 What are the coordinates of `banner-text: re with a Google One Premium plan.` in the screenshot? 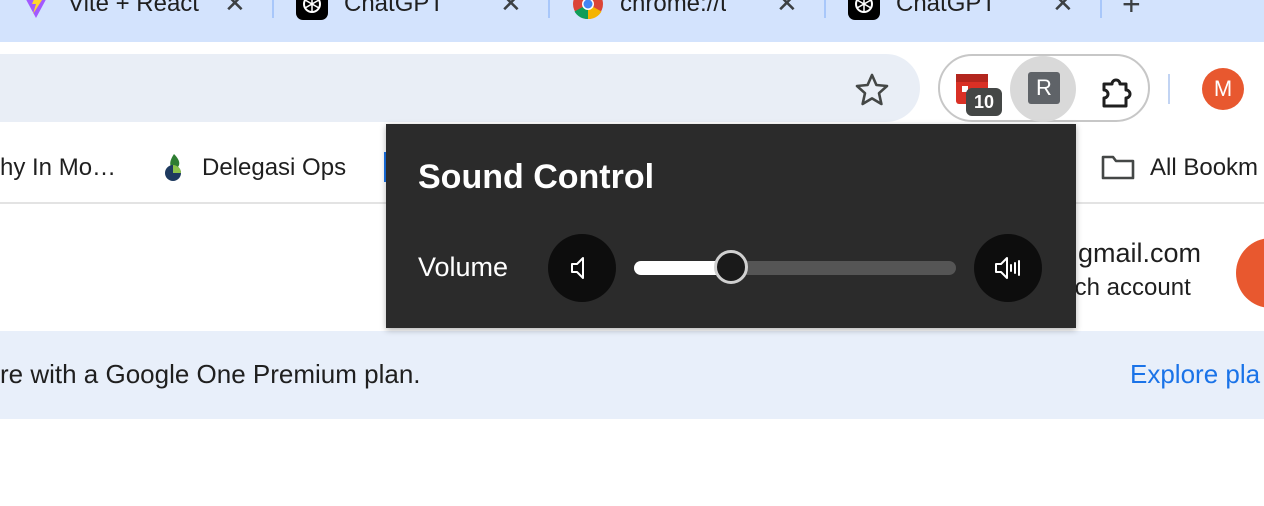 It's located at (210, 374).